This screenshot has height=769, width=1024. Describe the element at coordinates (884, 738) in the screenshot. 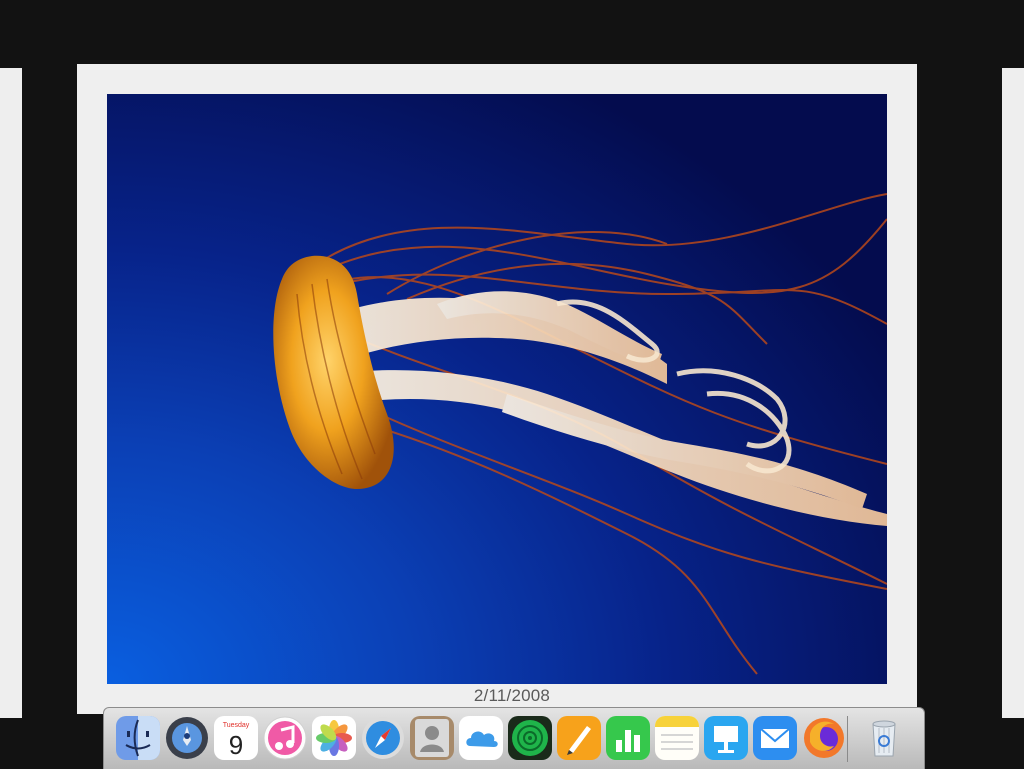

I see `trash-icon` at that location.